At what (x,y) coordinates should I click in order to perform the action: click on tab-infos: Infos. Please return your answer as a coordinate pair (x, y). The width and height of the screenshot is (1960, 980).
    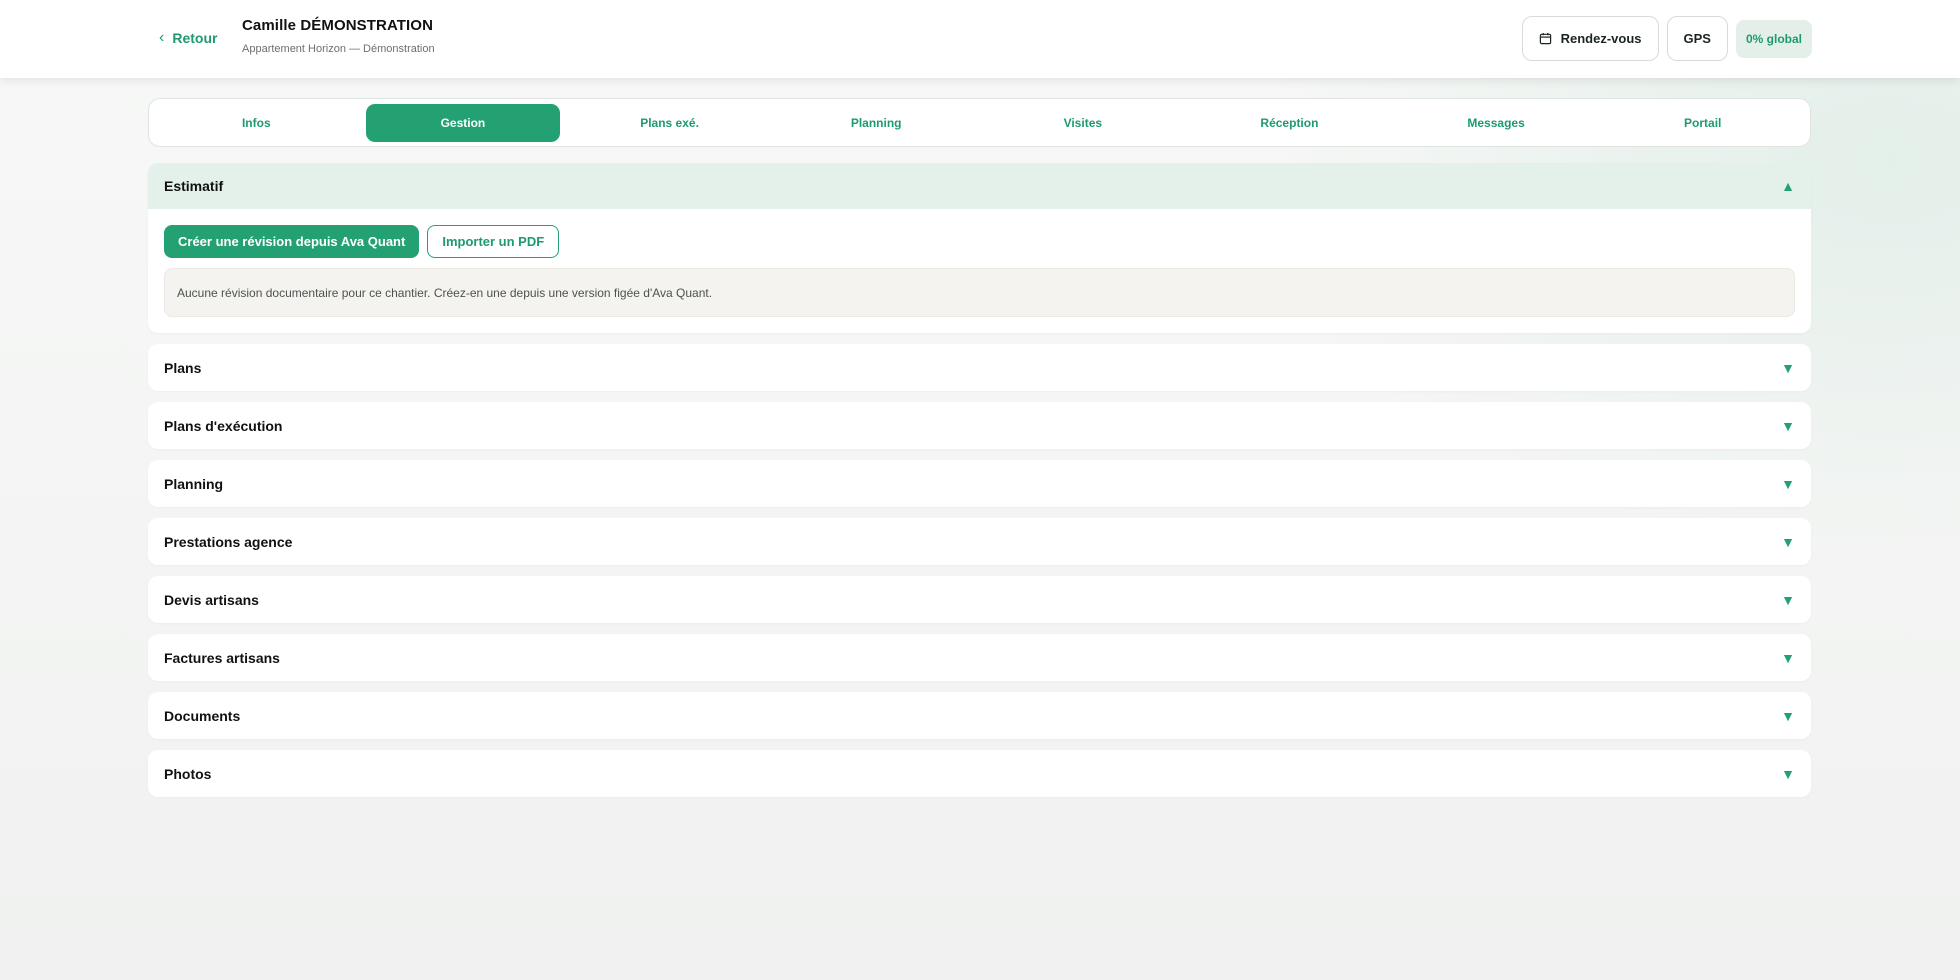
    Looking at the image, I should click on (256, 123).